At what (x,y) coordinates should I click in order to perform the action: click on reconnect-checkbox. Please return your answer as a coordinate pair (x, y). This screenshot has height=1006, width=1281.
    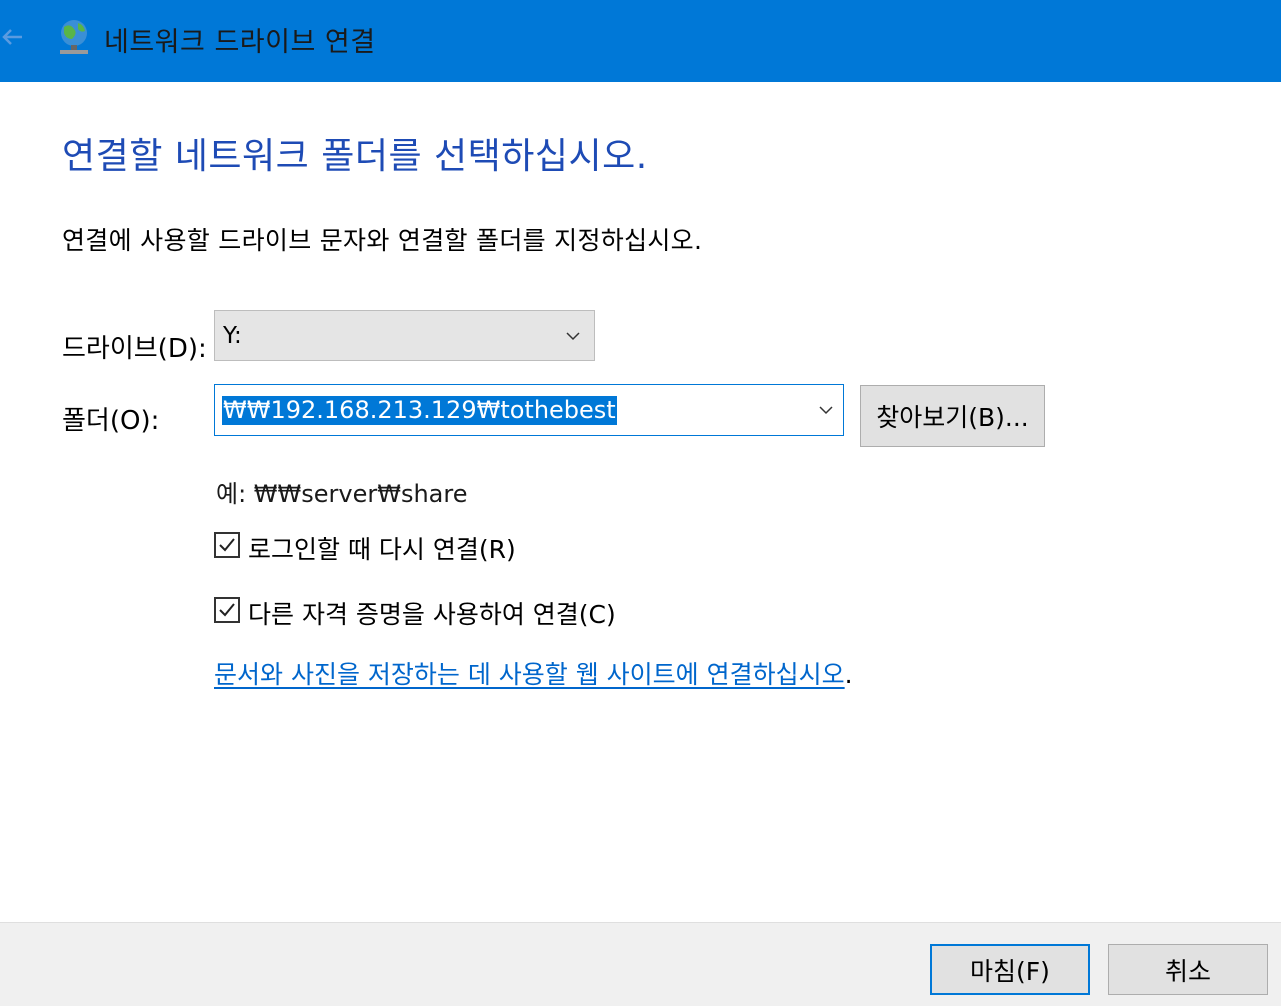
    Looking at the image, I should click on (227, 545).